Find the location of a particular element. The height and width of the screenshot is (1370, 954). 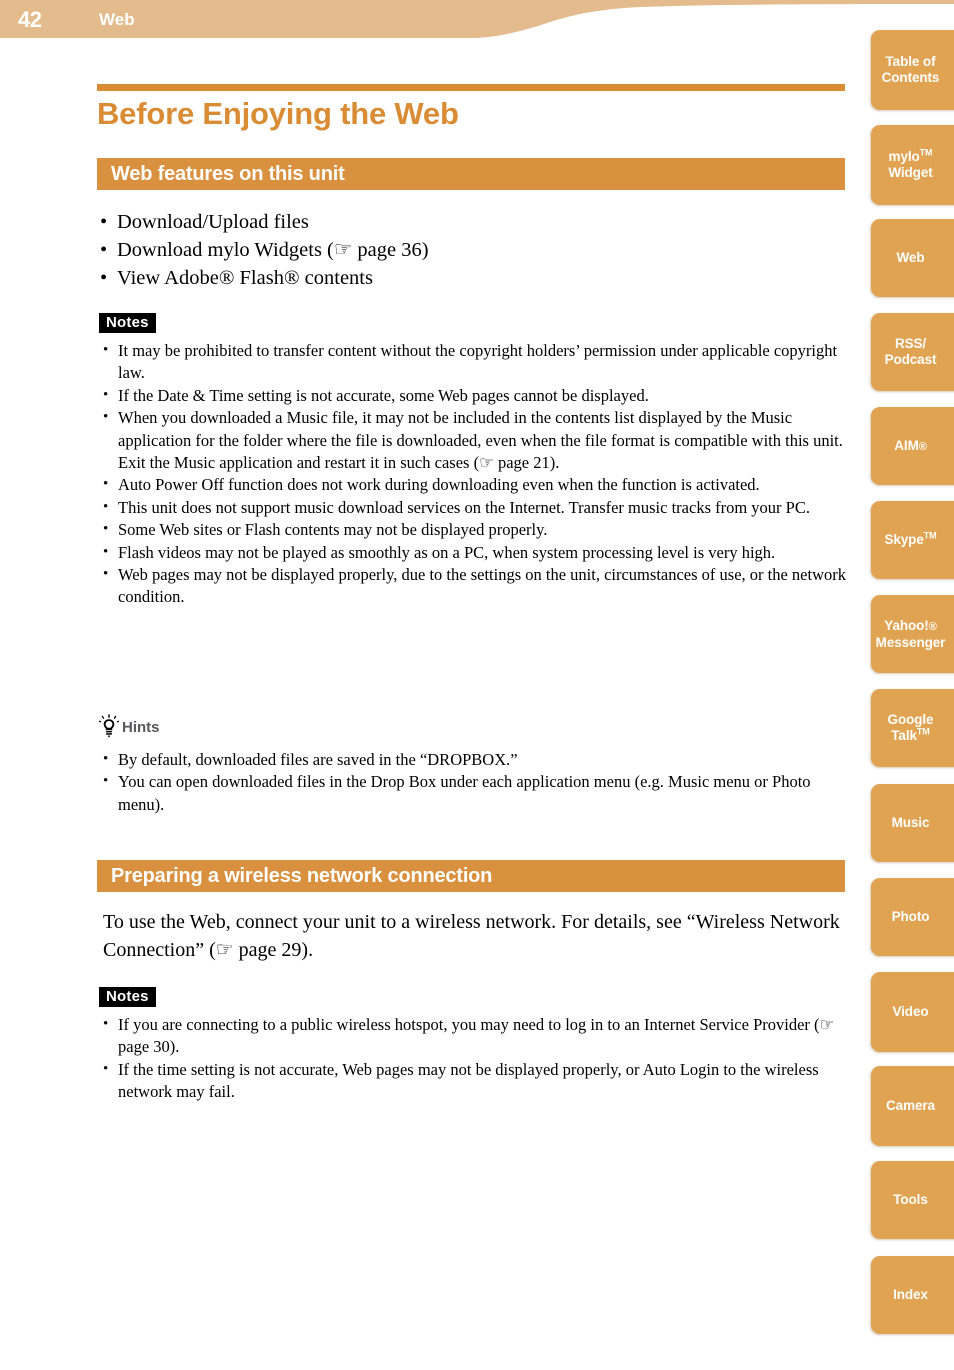

sidebar-tab-web: Web is located at coordinates (912, 258).